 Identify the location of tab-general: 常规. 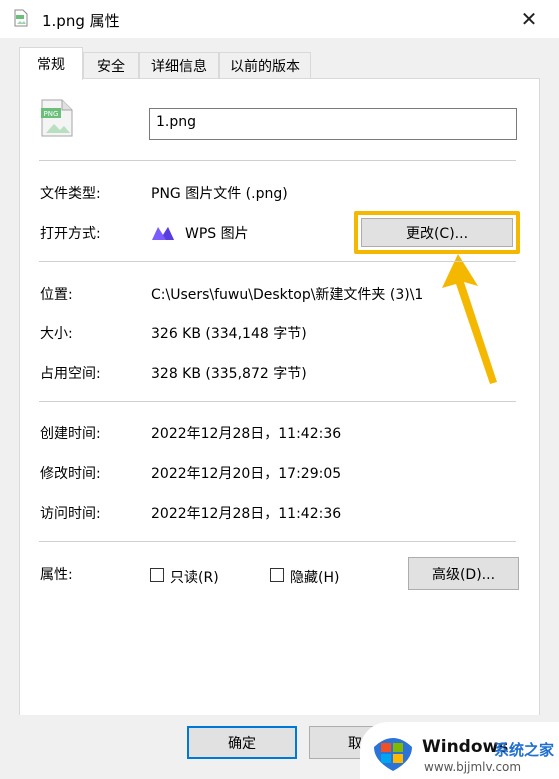
(51, 63).